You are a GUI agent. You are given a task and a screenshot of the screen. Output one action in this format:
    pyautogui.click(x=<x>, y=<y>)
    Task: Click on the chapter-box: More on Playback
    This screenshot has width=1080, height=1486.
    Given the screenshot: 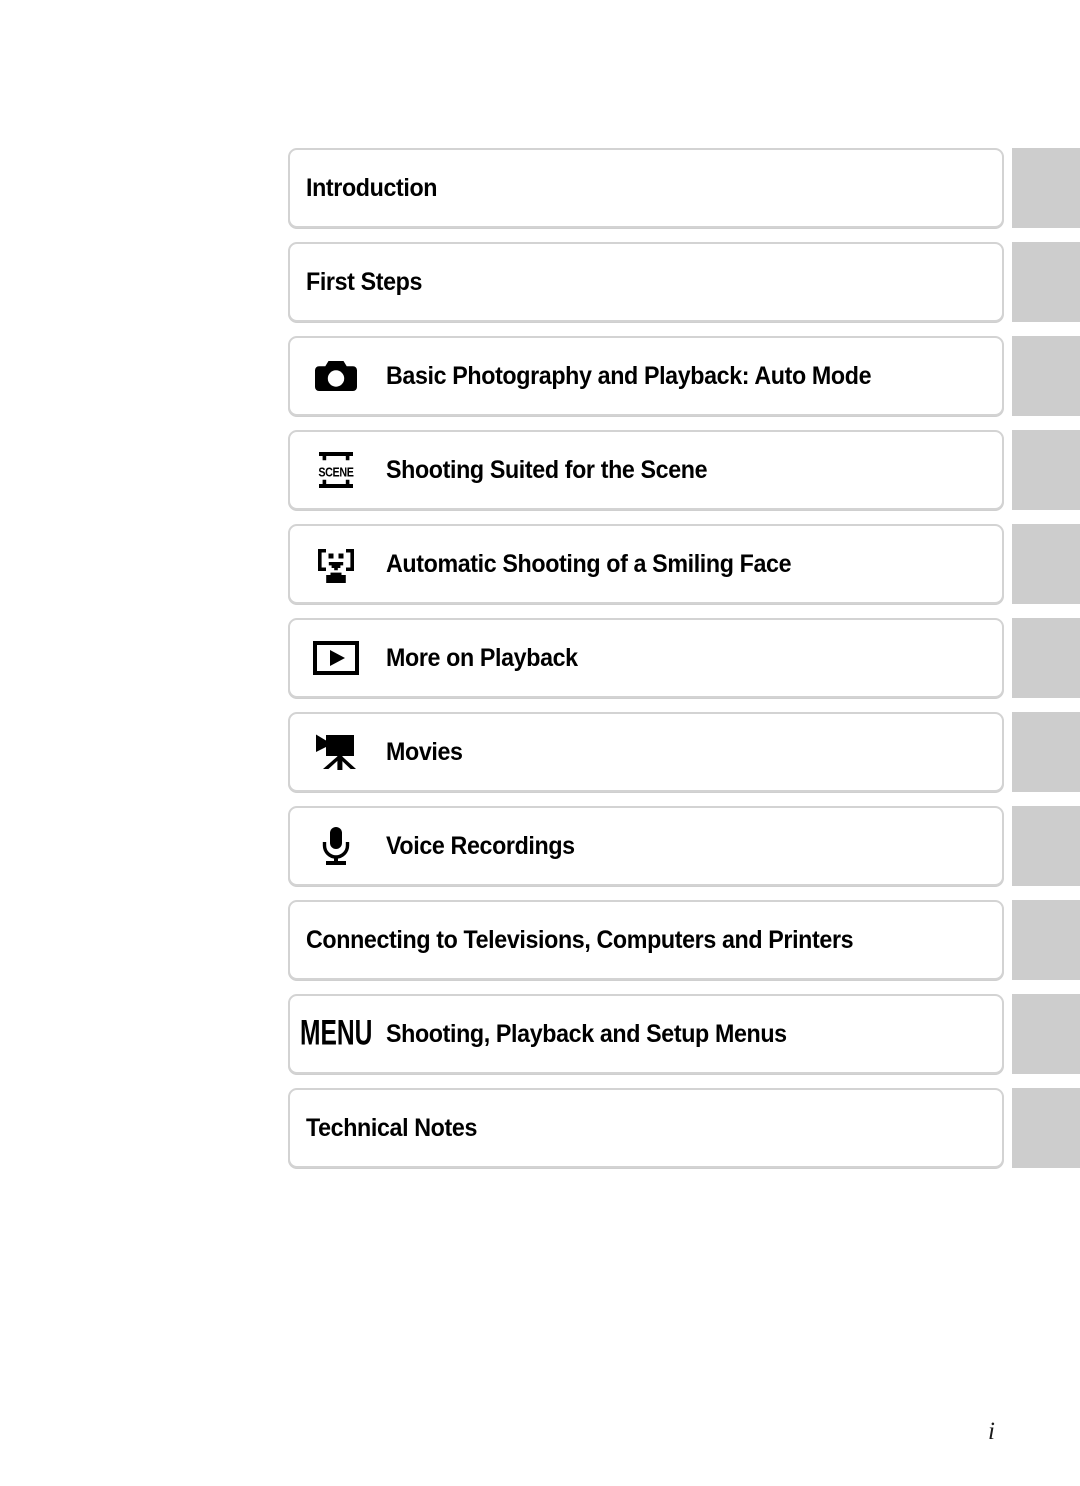 What is the action you would take?
    pyautogui.click(x=646, y=658)
    